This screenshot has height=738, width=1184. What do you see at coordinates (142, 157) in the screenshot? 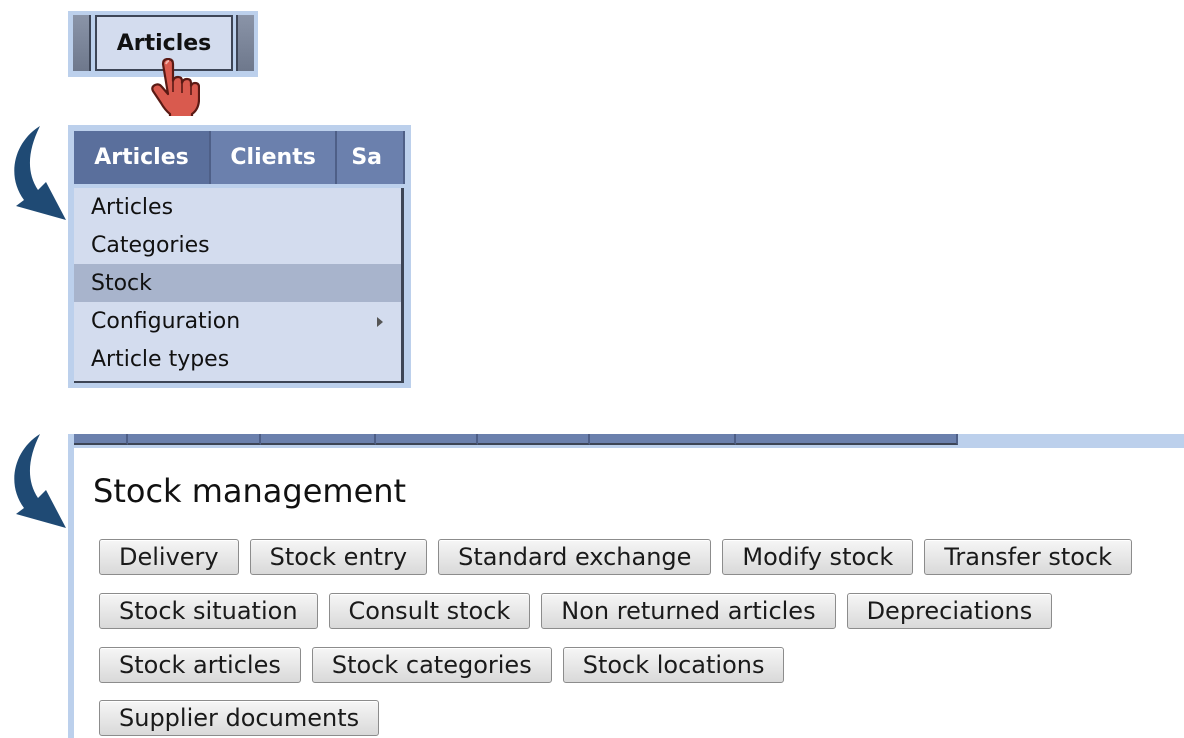
I see `menubar-tab-articles: Articles` at bounding box center [142, 157].